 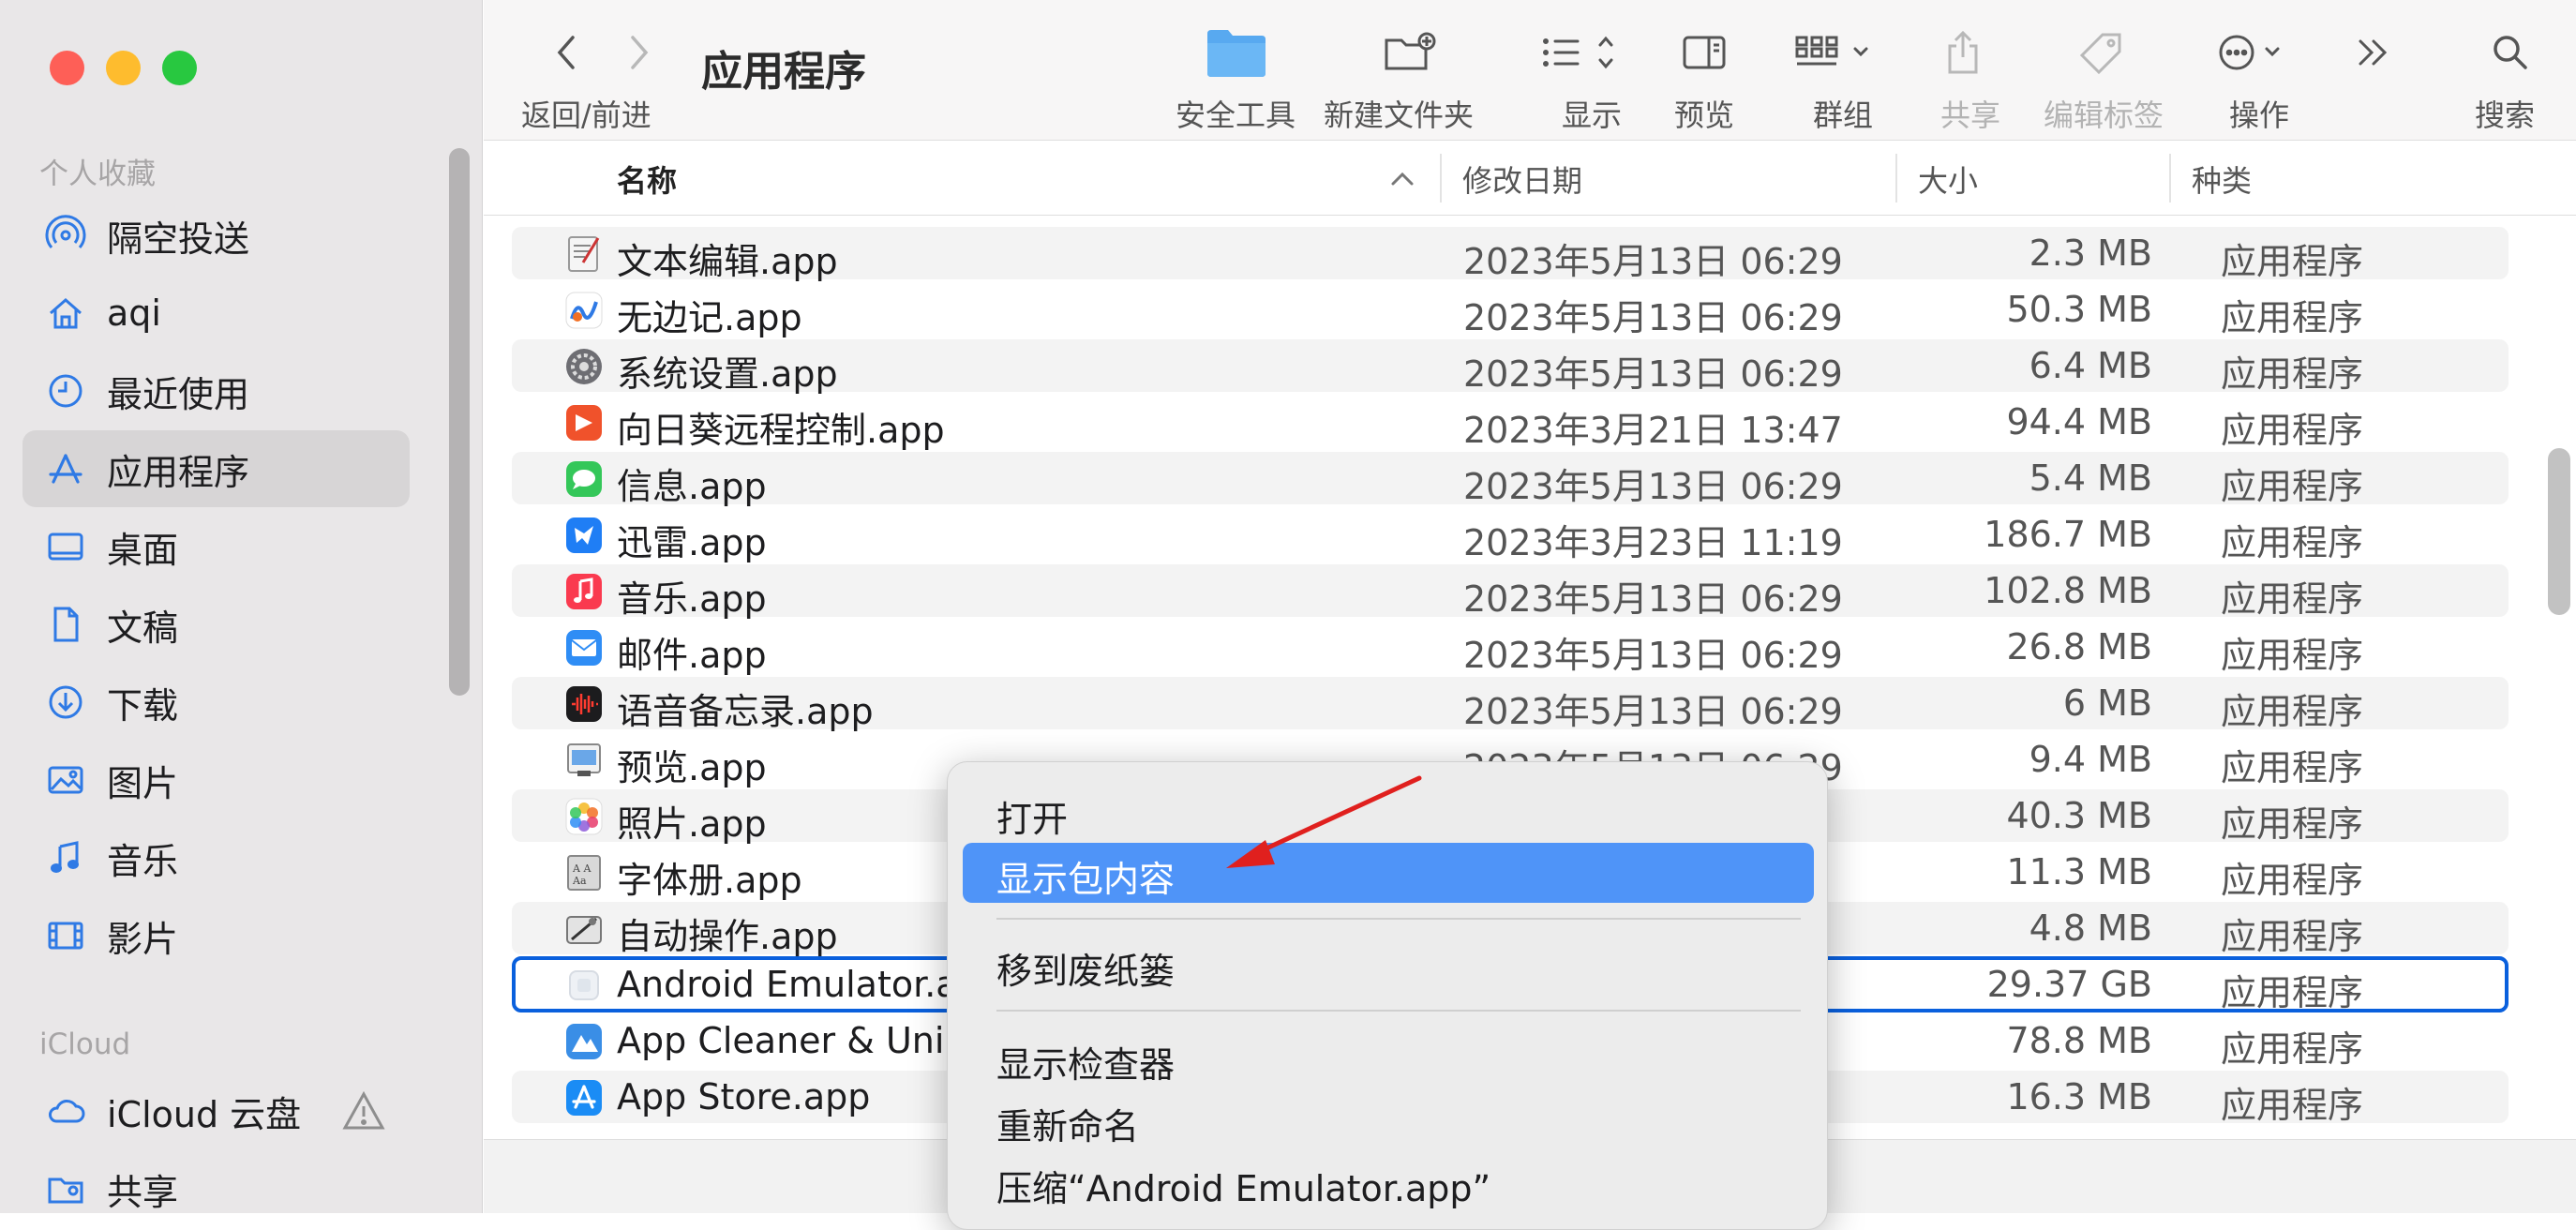 What do you see at coordinates (584, 1098) in the screenshot?
I see `app-store-app-icon` at bounding box center [584, 1098].